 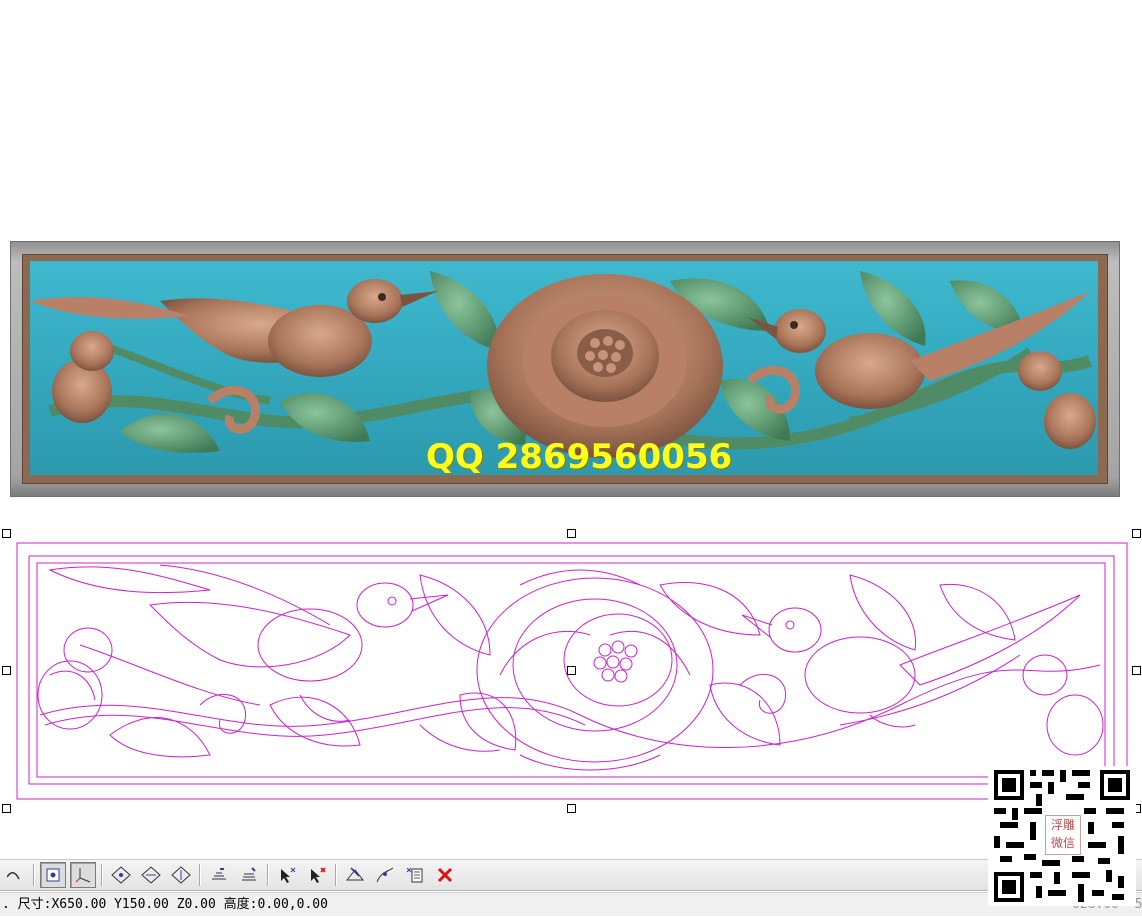 What do you see at coordinates (571, 670) in the screenshot?
I see `selection-handle-center` at bounding box center [571, 670].